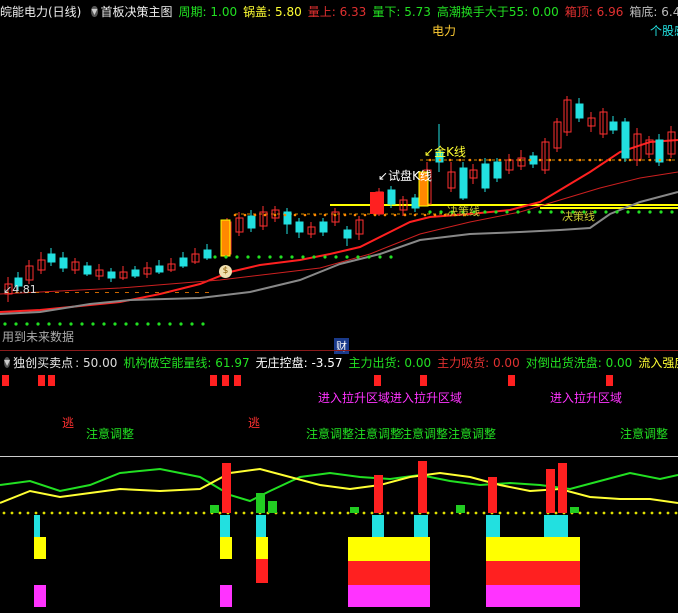  What do you see at coordinates (339, 350) in the screenshot?
I see `panel-divider` at bounding box center [339, 350].